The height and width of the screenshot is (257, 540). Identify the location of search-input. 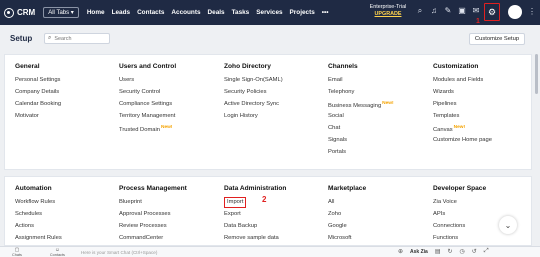
(79, 38).